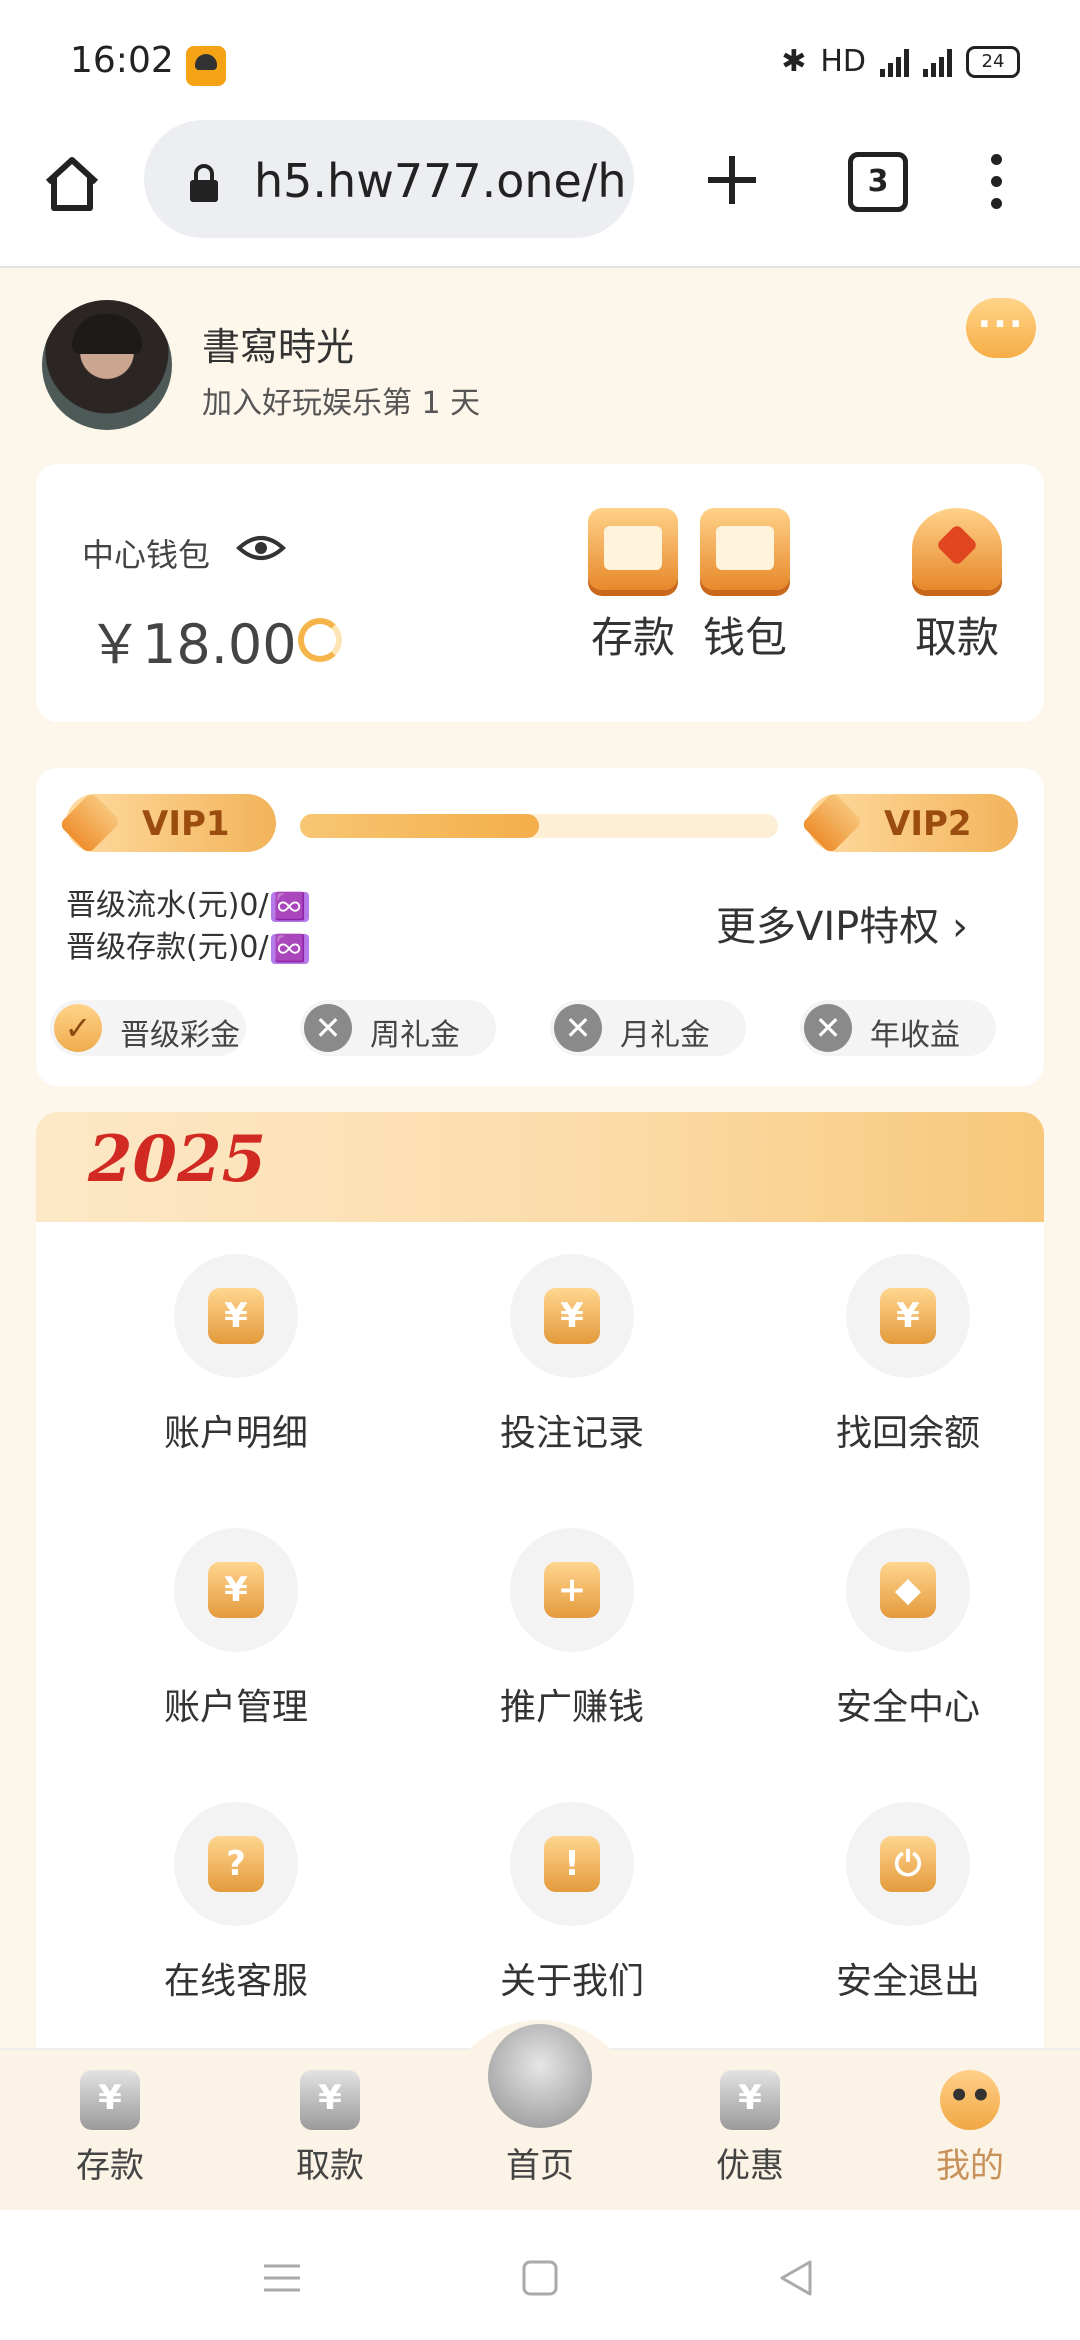 The height and width of the screenshot is (2340, 1080). What do you see at coordinates (282, 2278) in the screenshot?
I see `recent-apps-icon` at bounding box center [282, 2278].